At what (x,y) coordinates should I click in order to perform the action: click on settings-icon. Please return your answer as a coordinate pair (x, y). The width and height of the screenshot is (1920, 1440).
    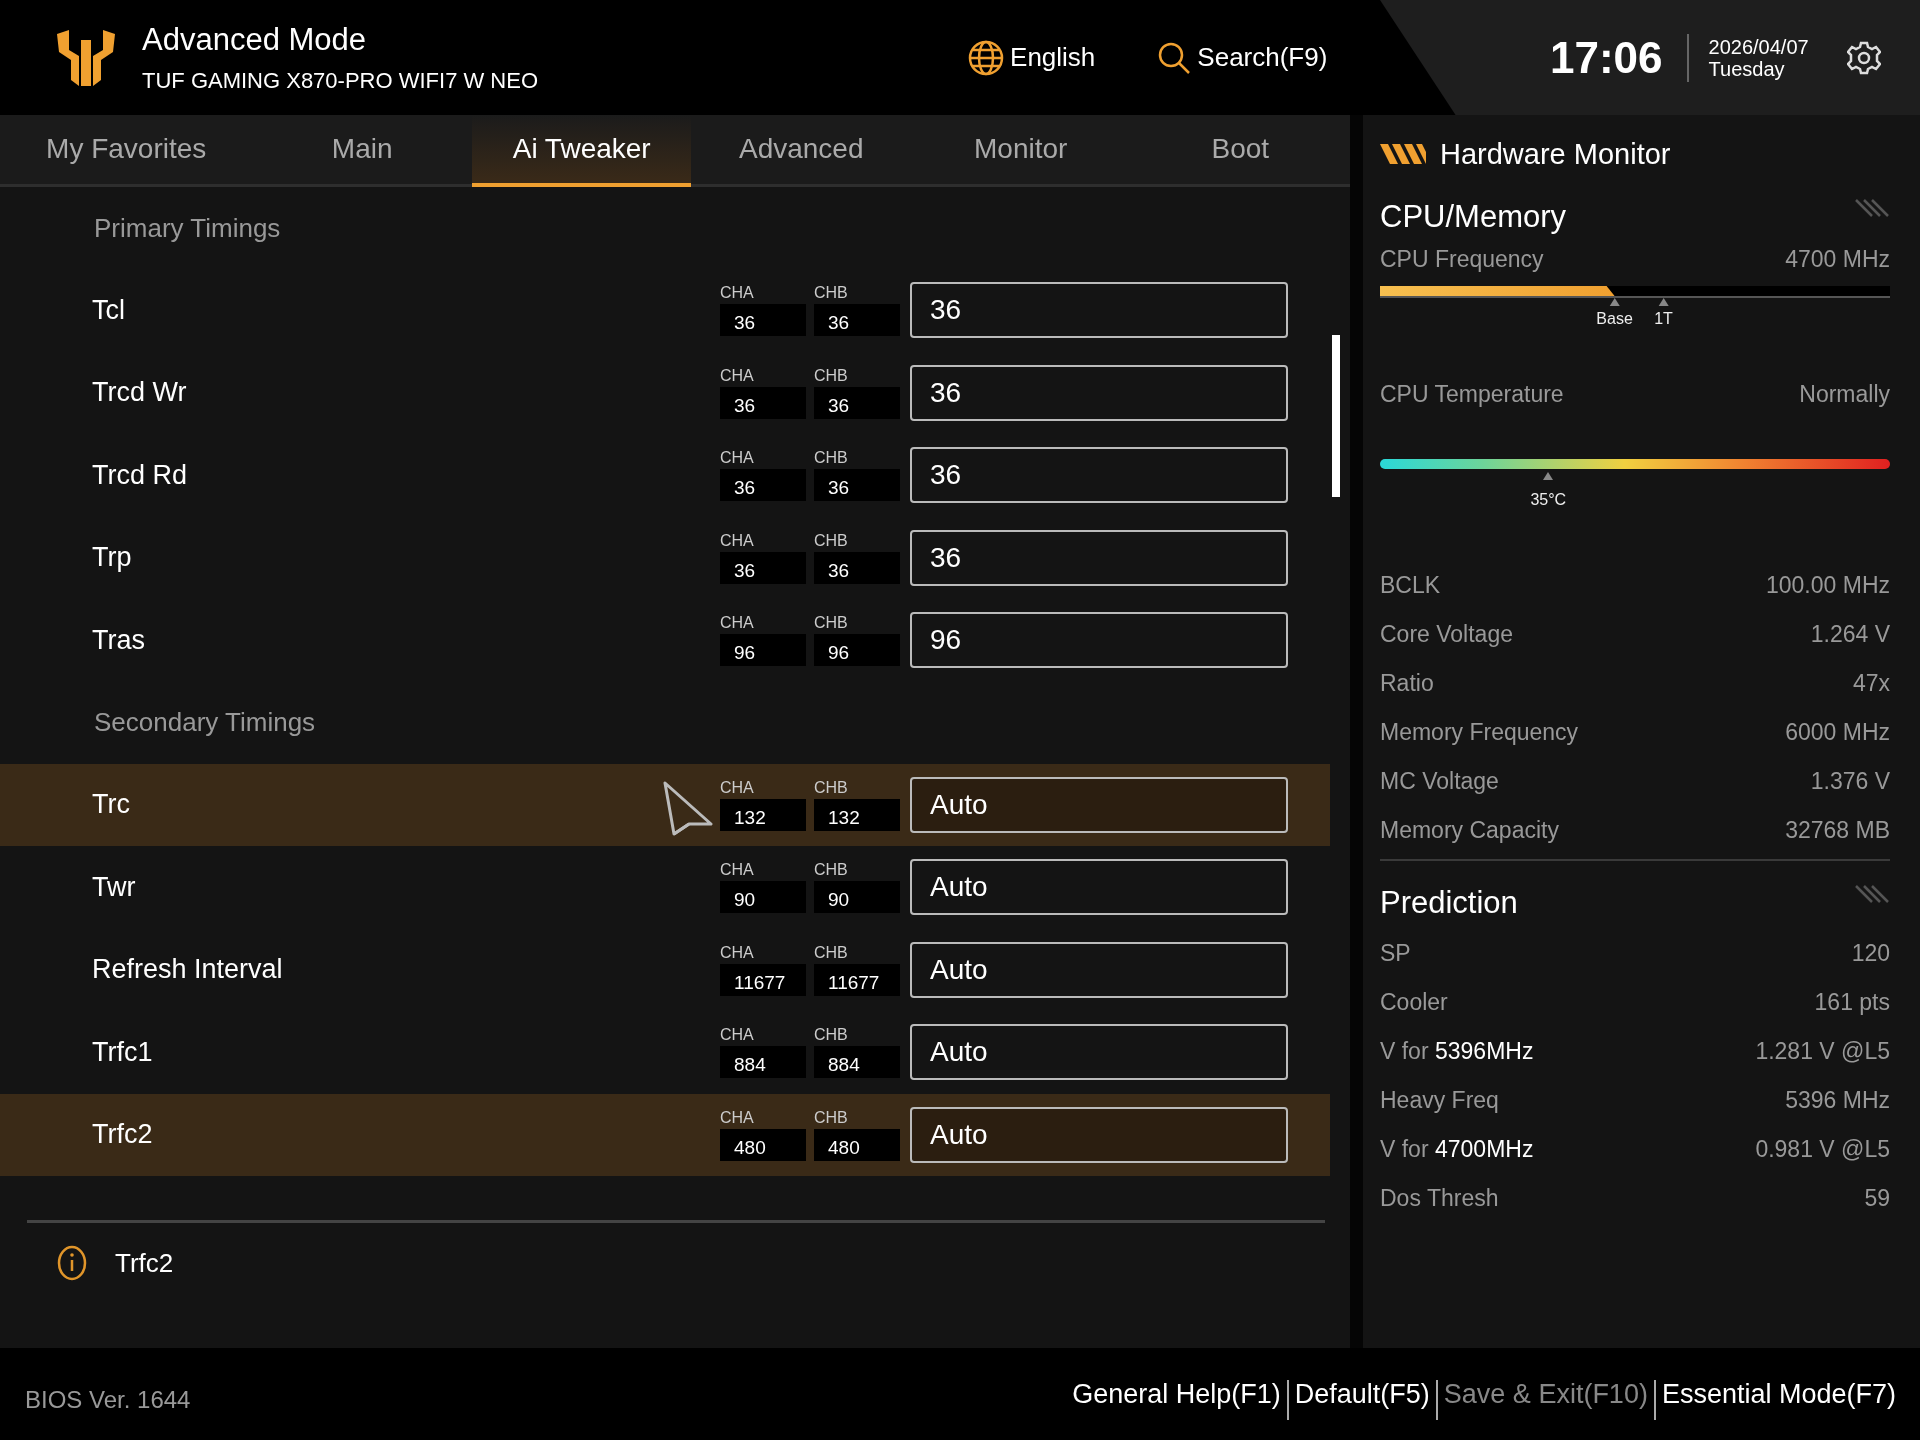
    Looking at the image, I should click on (1863, 57).